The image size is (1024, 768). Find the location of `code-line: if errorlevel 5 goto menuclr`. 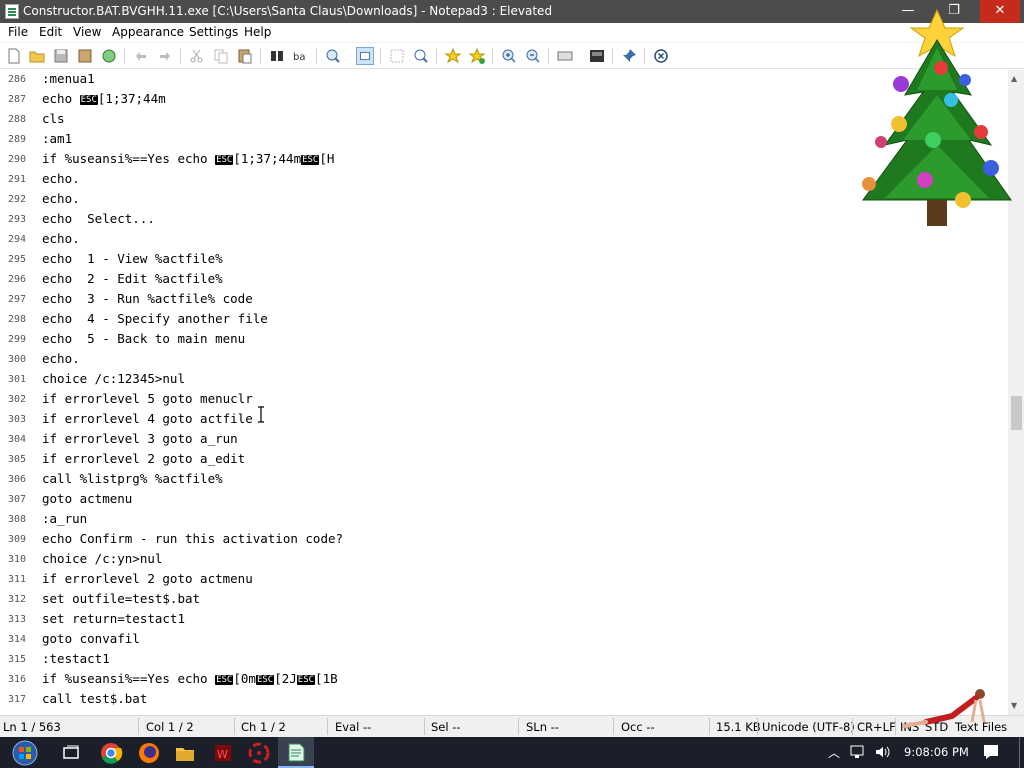

code-line: if errorlevel 5 goto menuclr is located at coordinates (147, 398).